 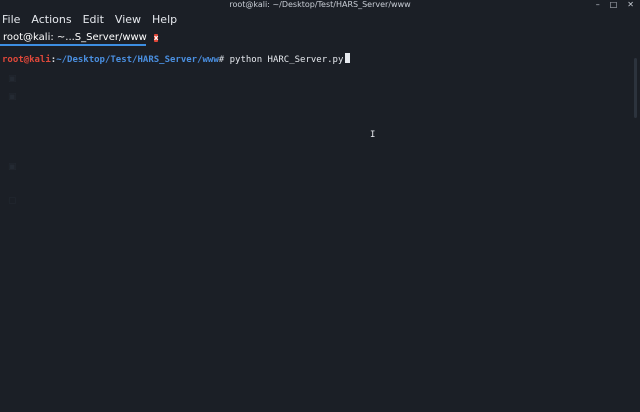 What do you see at coordinates (224, 60) in the screenshot?
I see `prompt-symbol: #` at bounding box center [224, 60].